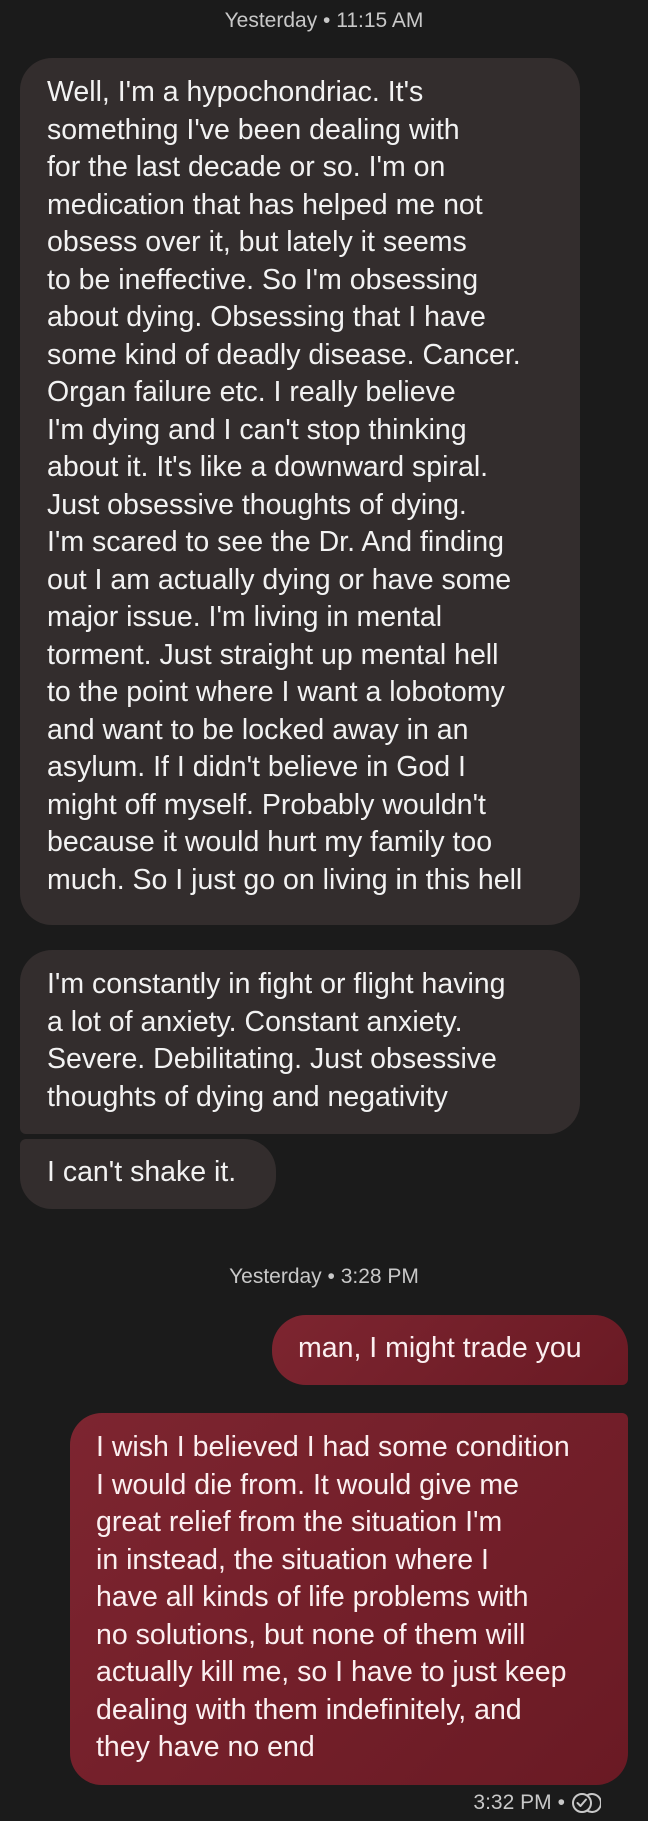 This screenshot has height=1821, width=648. Describe the element at coordinates (324, 20) in the screenshot. I see `timestamp-yesterday-1115: Yesterday • 11:15 AM` at that location.